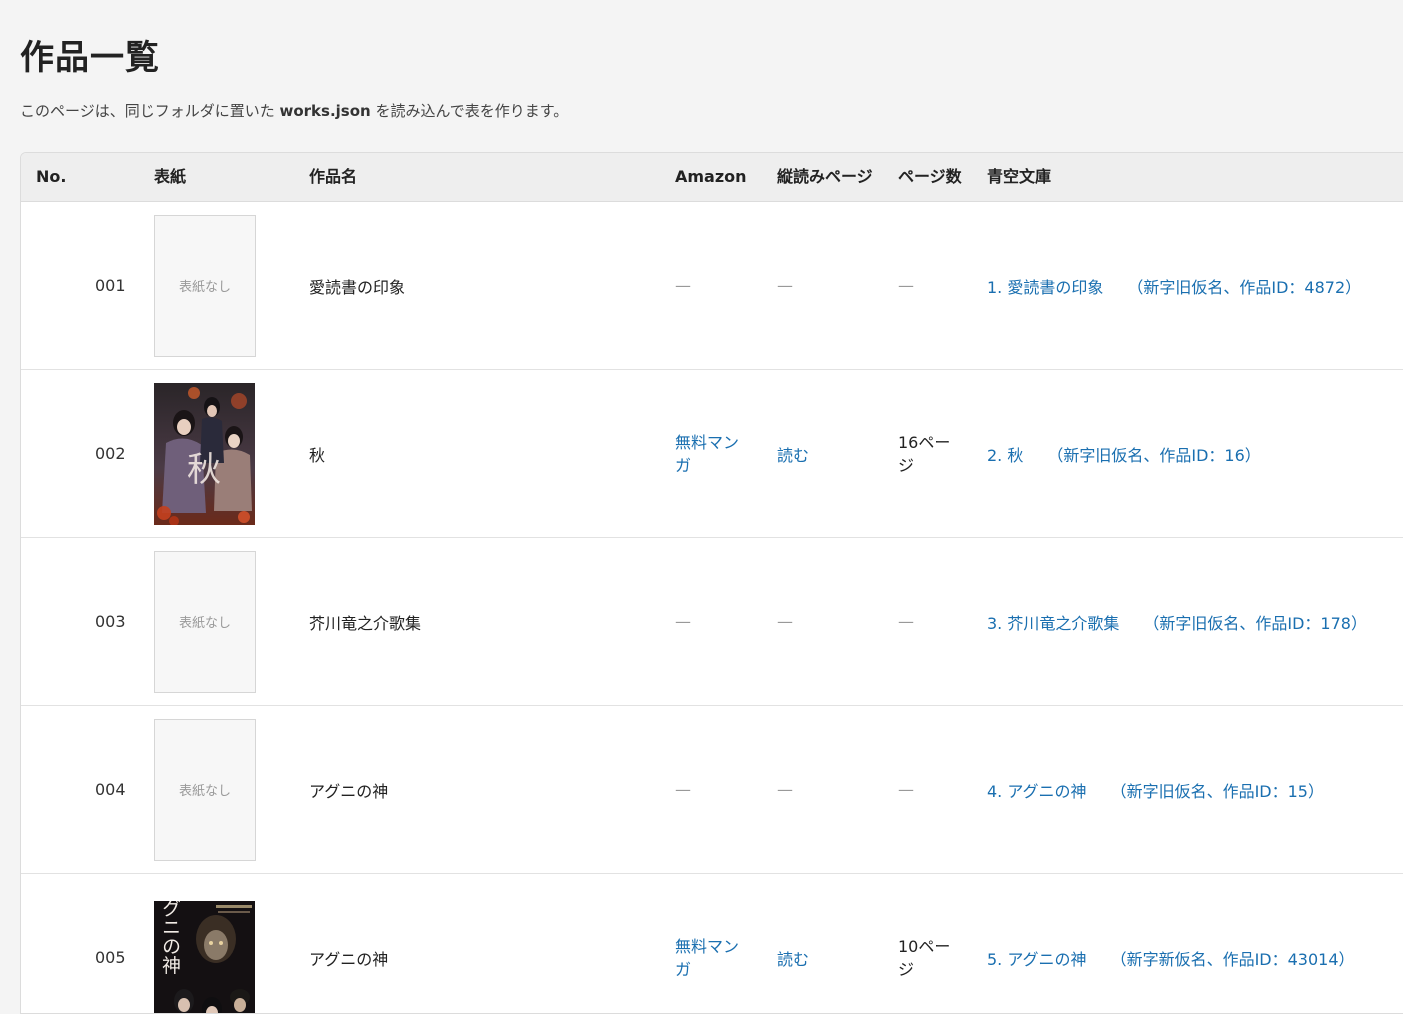 This screenshot has width=1403, height=1014. What do you see at coordinates (825, 177) in the screenshot?
I see `header-vertical: 縦読みページ` at bounding box center [825, 177].